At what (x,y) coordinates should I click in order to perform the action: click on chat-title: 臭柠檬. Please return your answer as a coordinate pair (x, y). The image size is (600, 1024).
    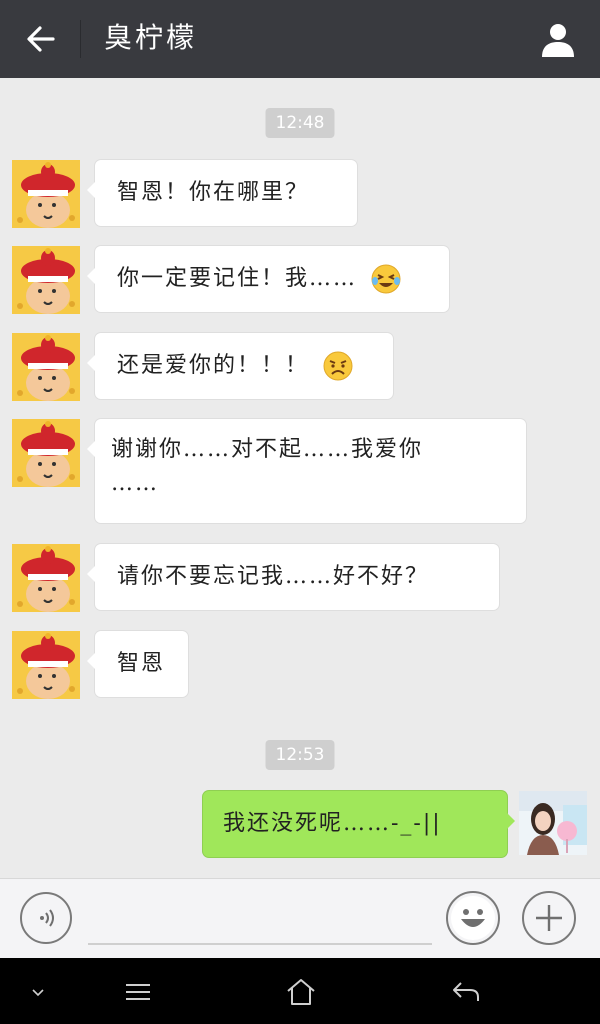
    Looking at the image, I should click on (151, 37).